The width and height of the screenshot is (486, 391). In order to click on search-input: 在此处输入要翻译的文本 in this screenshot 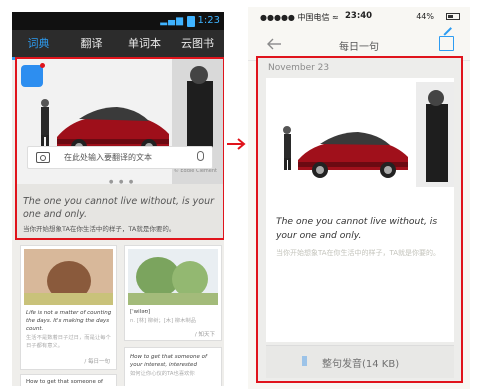, I will do `click(108, 157)`.